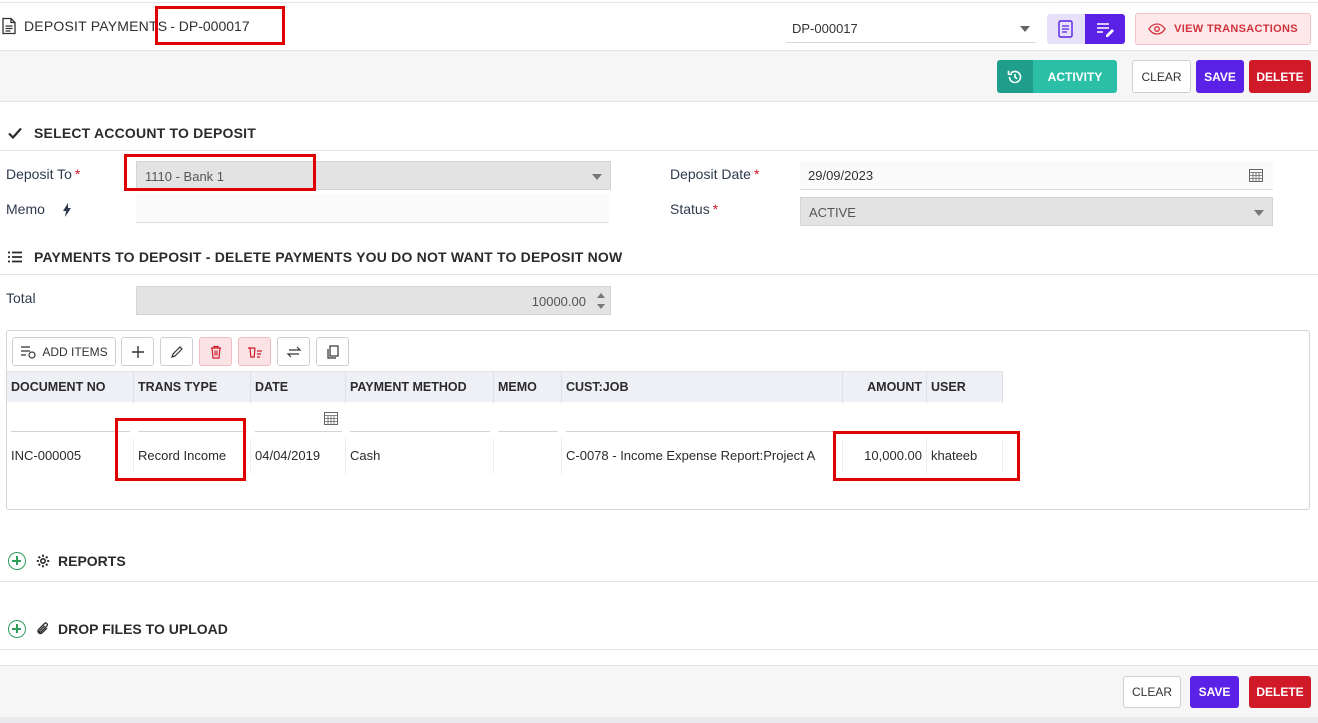  I want to click on grid-filter-row, so click(505, 419).